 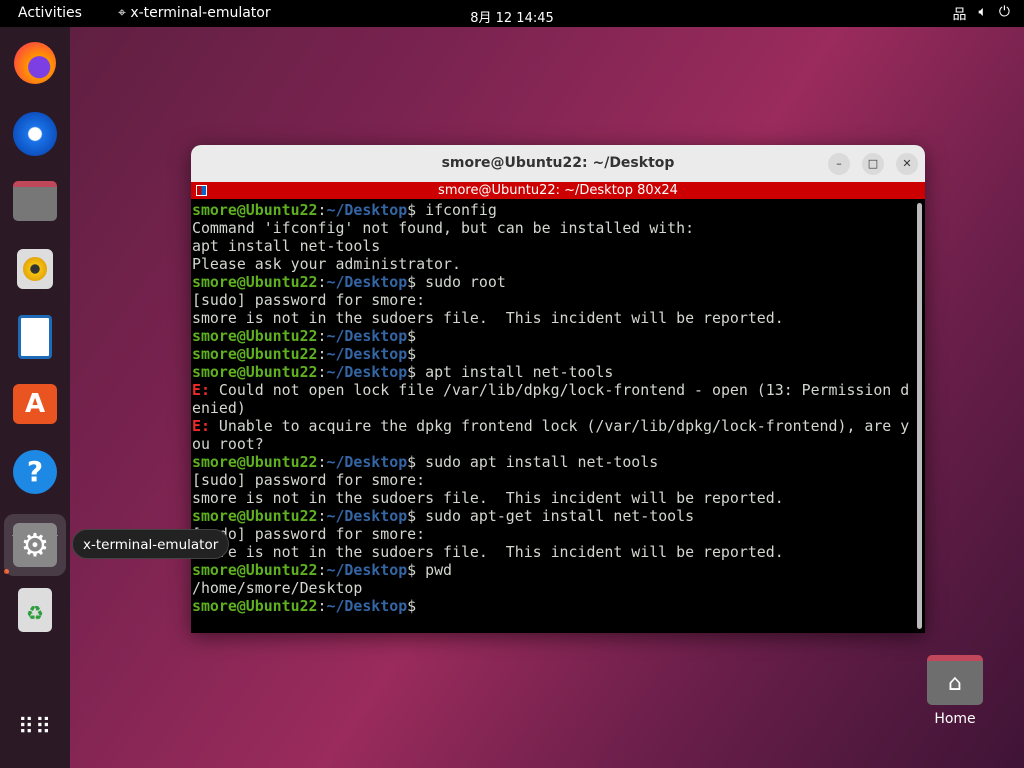 What do you see at coordinates (550, 264) in the screenshot?
I see `terminal-line: Please ask your administrator.` at bounding box center [550, 264].